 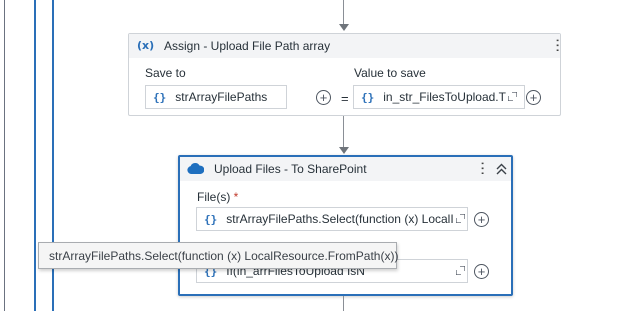 I want to click on save-to-field: {} strArrayFilePaths, so click(x=216, y=97).